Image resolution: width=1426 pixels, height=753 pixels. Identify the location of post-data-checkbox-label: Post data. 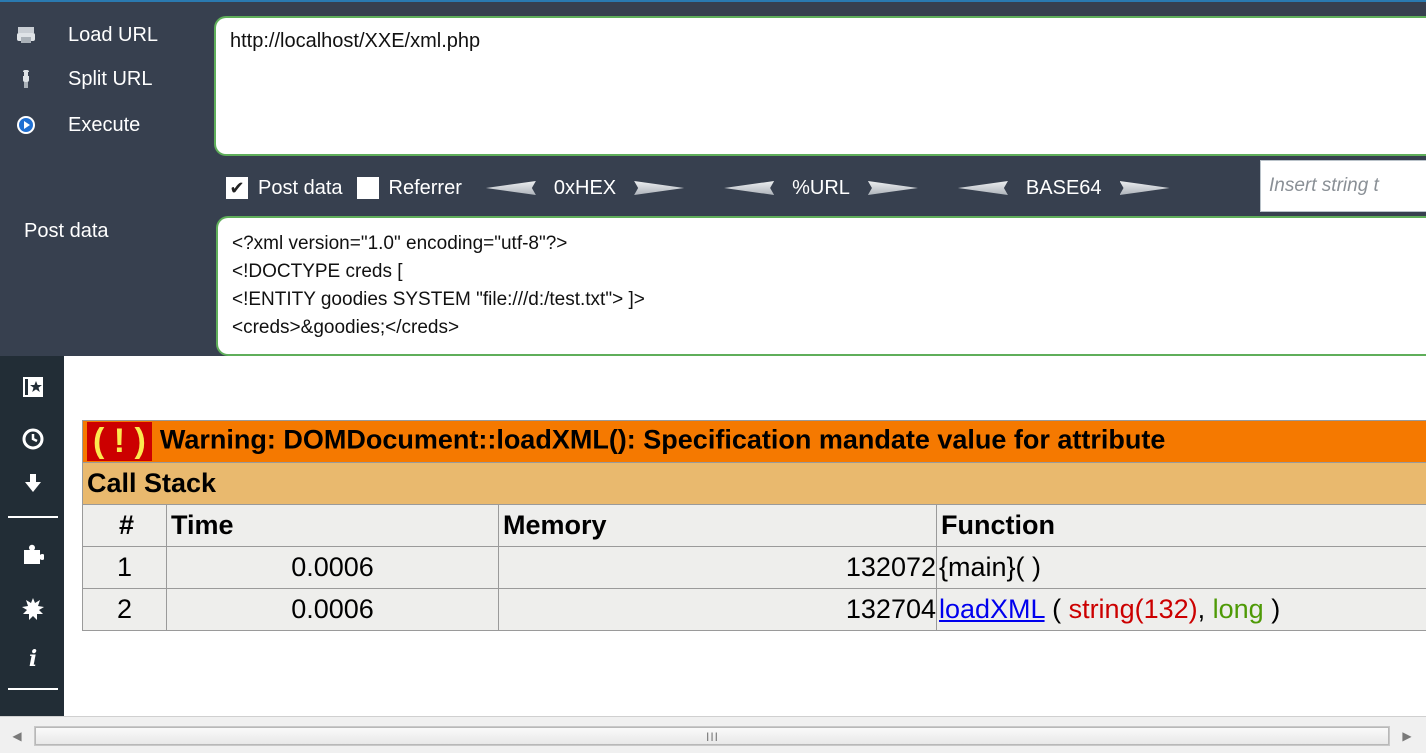
(300, 188).